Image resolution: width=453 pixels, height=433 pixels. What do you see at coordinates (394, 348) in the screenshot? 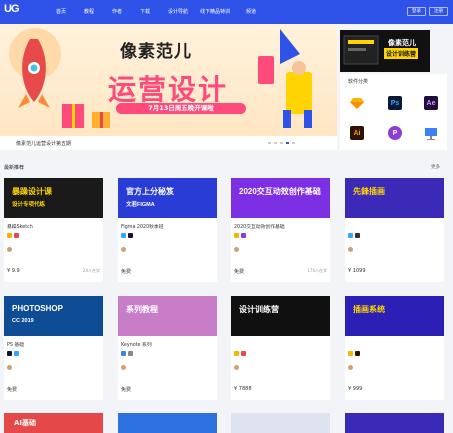
I see `course-card: 插画系统 ¥ 999` at bounding box center [394, 348].